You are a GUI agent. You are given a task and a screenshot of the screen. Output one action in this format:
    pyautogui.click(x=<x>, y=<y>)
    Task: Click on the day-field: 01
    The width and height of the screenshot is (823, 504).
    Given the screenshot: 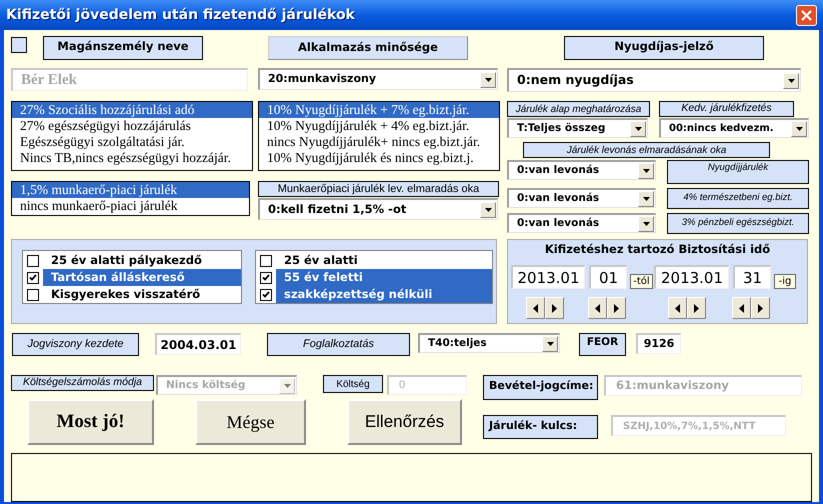 What is the action you would take?
    pyautogui.click(x=608, y=277)
    